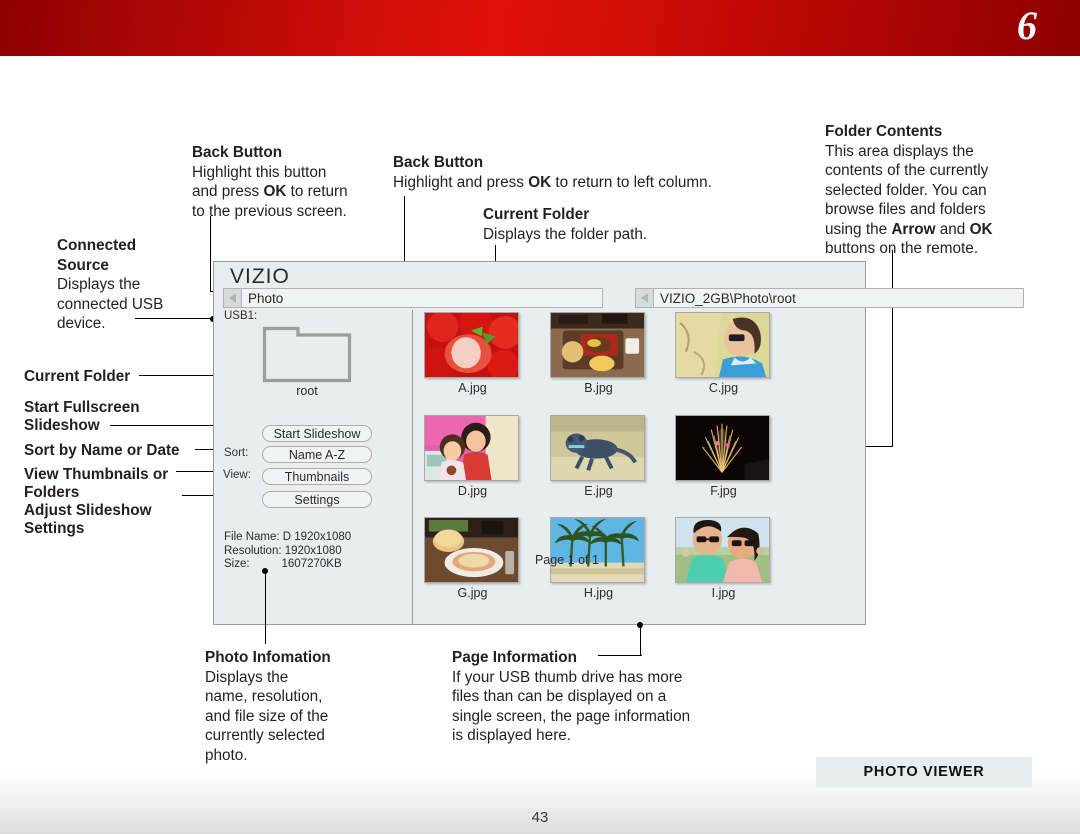  Describe the element at coordinates (413, 467) in the screenshot. I see `panel-column-divider` at that location.